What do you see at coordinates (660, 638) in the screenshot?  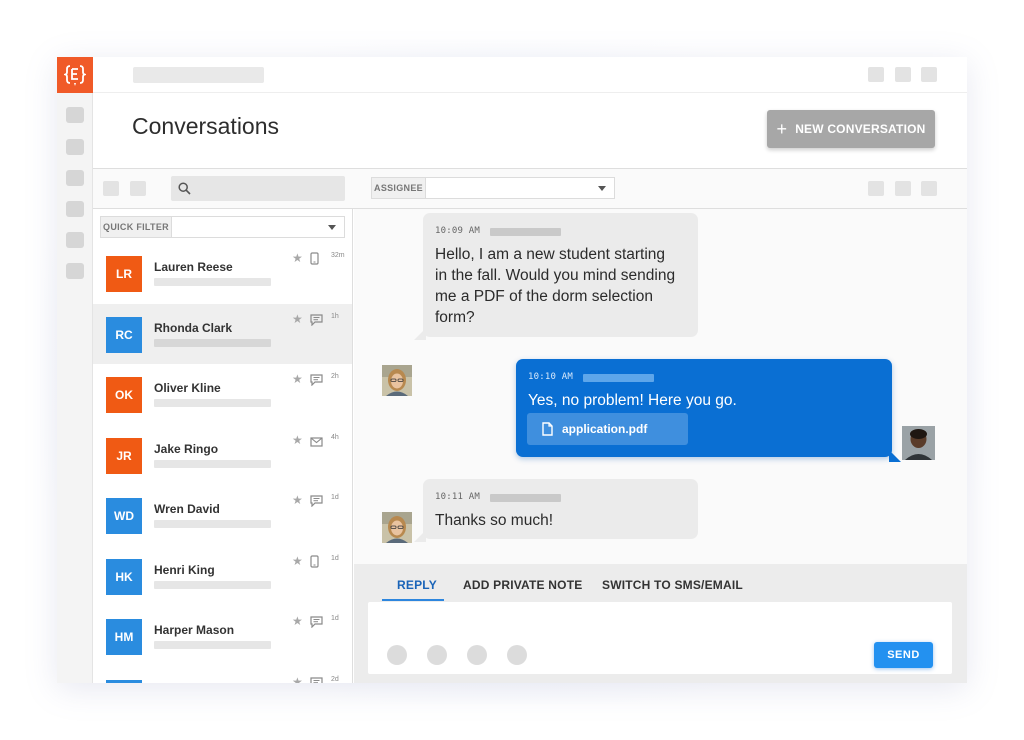 I see `reply-textarea` at bounding box center [660, 638].